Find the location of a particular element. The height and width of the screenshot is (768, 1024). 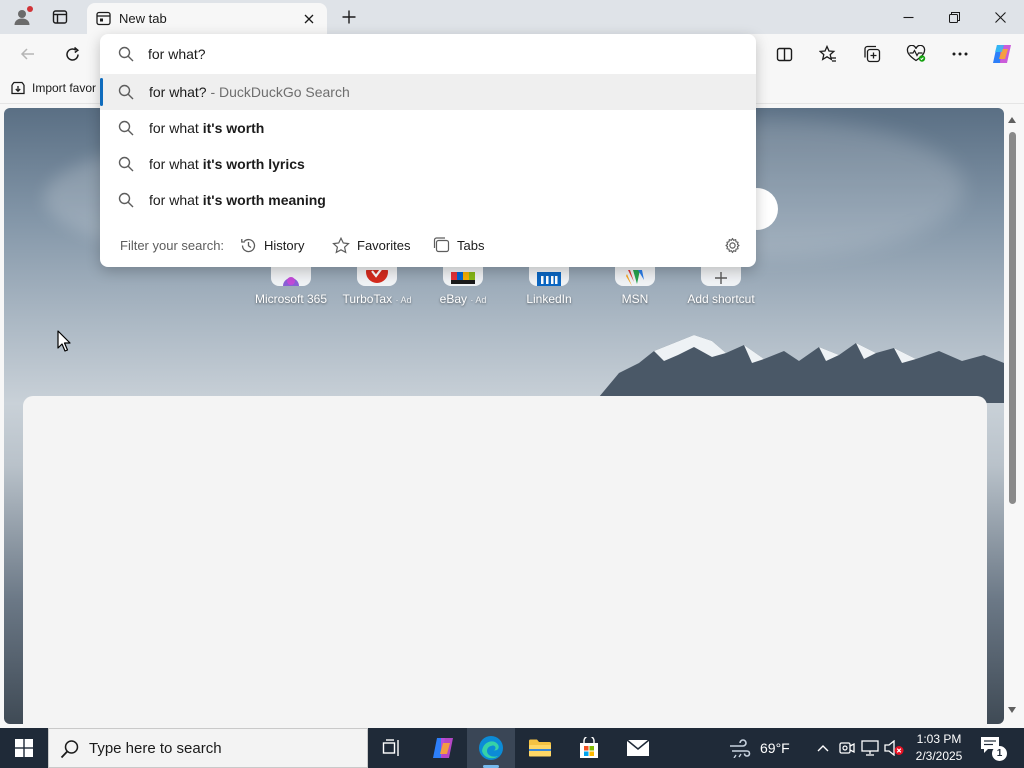

close-window-button is located at coordinates (1000, 17).